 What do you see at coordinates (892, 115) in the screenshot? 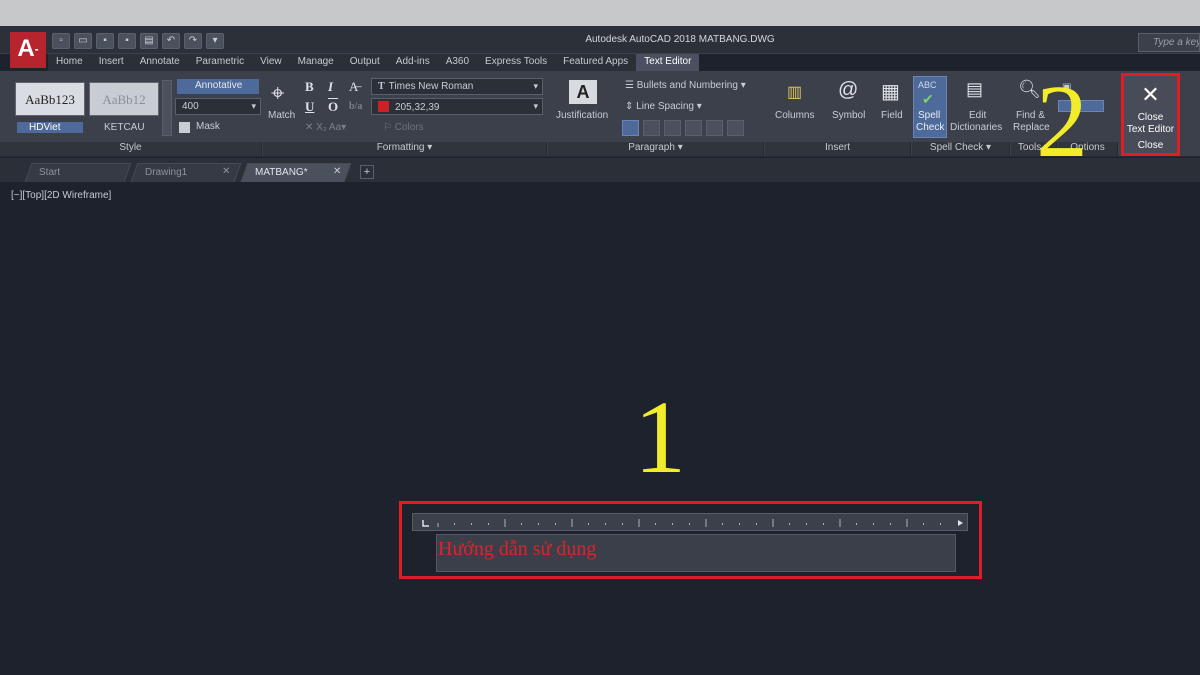
I see `field-button: Field` at bounding box center [892, 115].